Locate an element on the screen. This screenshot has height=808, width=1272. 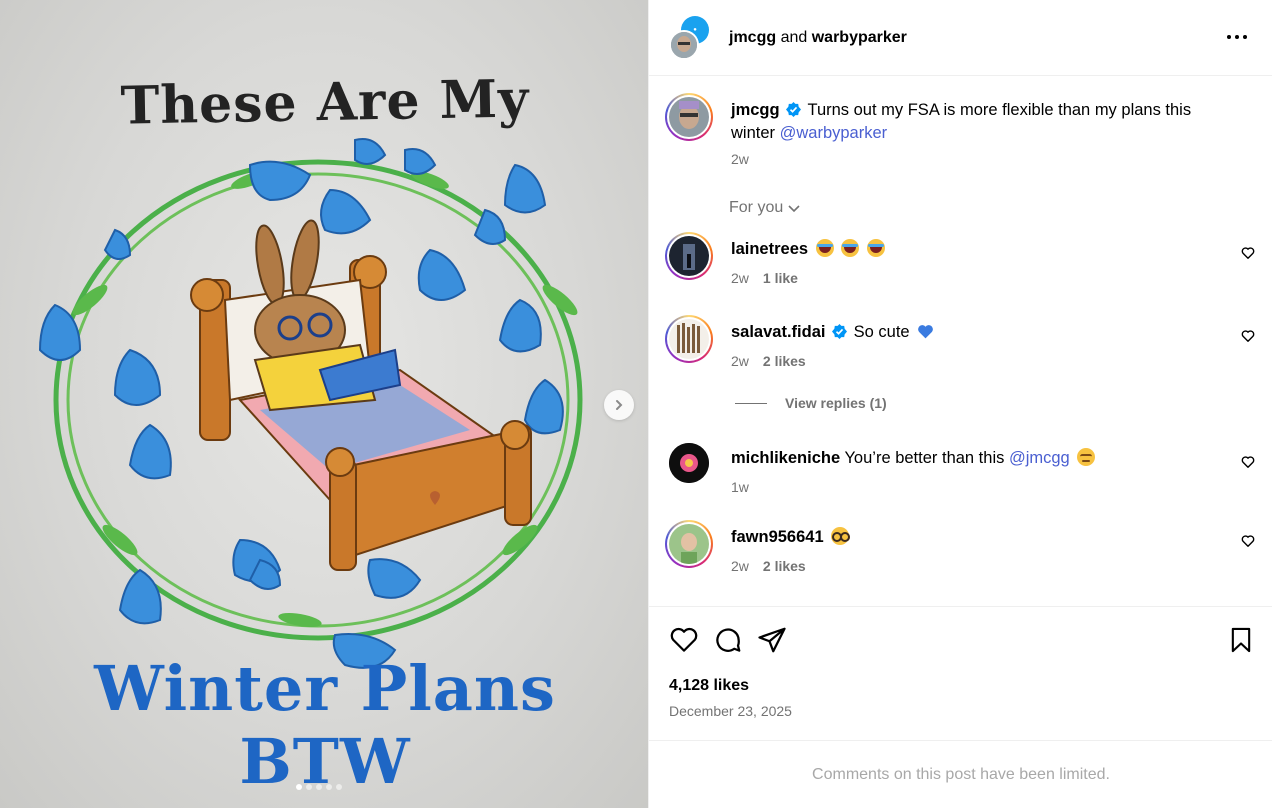
caption-time: 2w is located at coordinates (740, 159).